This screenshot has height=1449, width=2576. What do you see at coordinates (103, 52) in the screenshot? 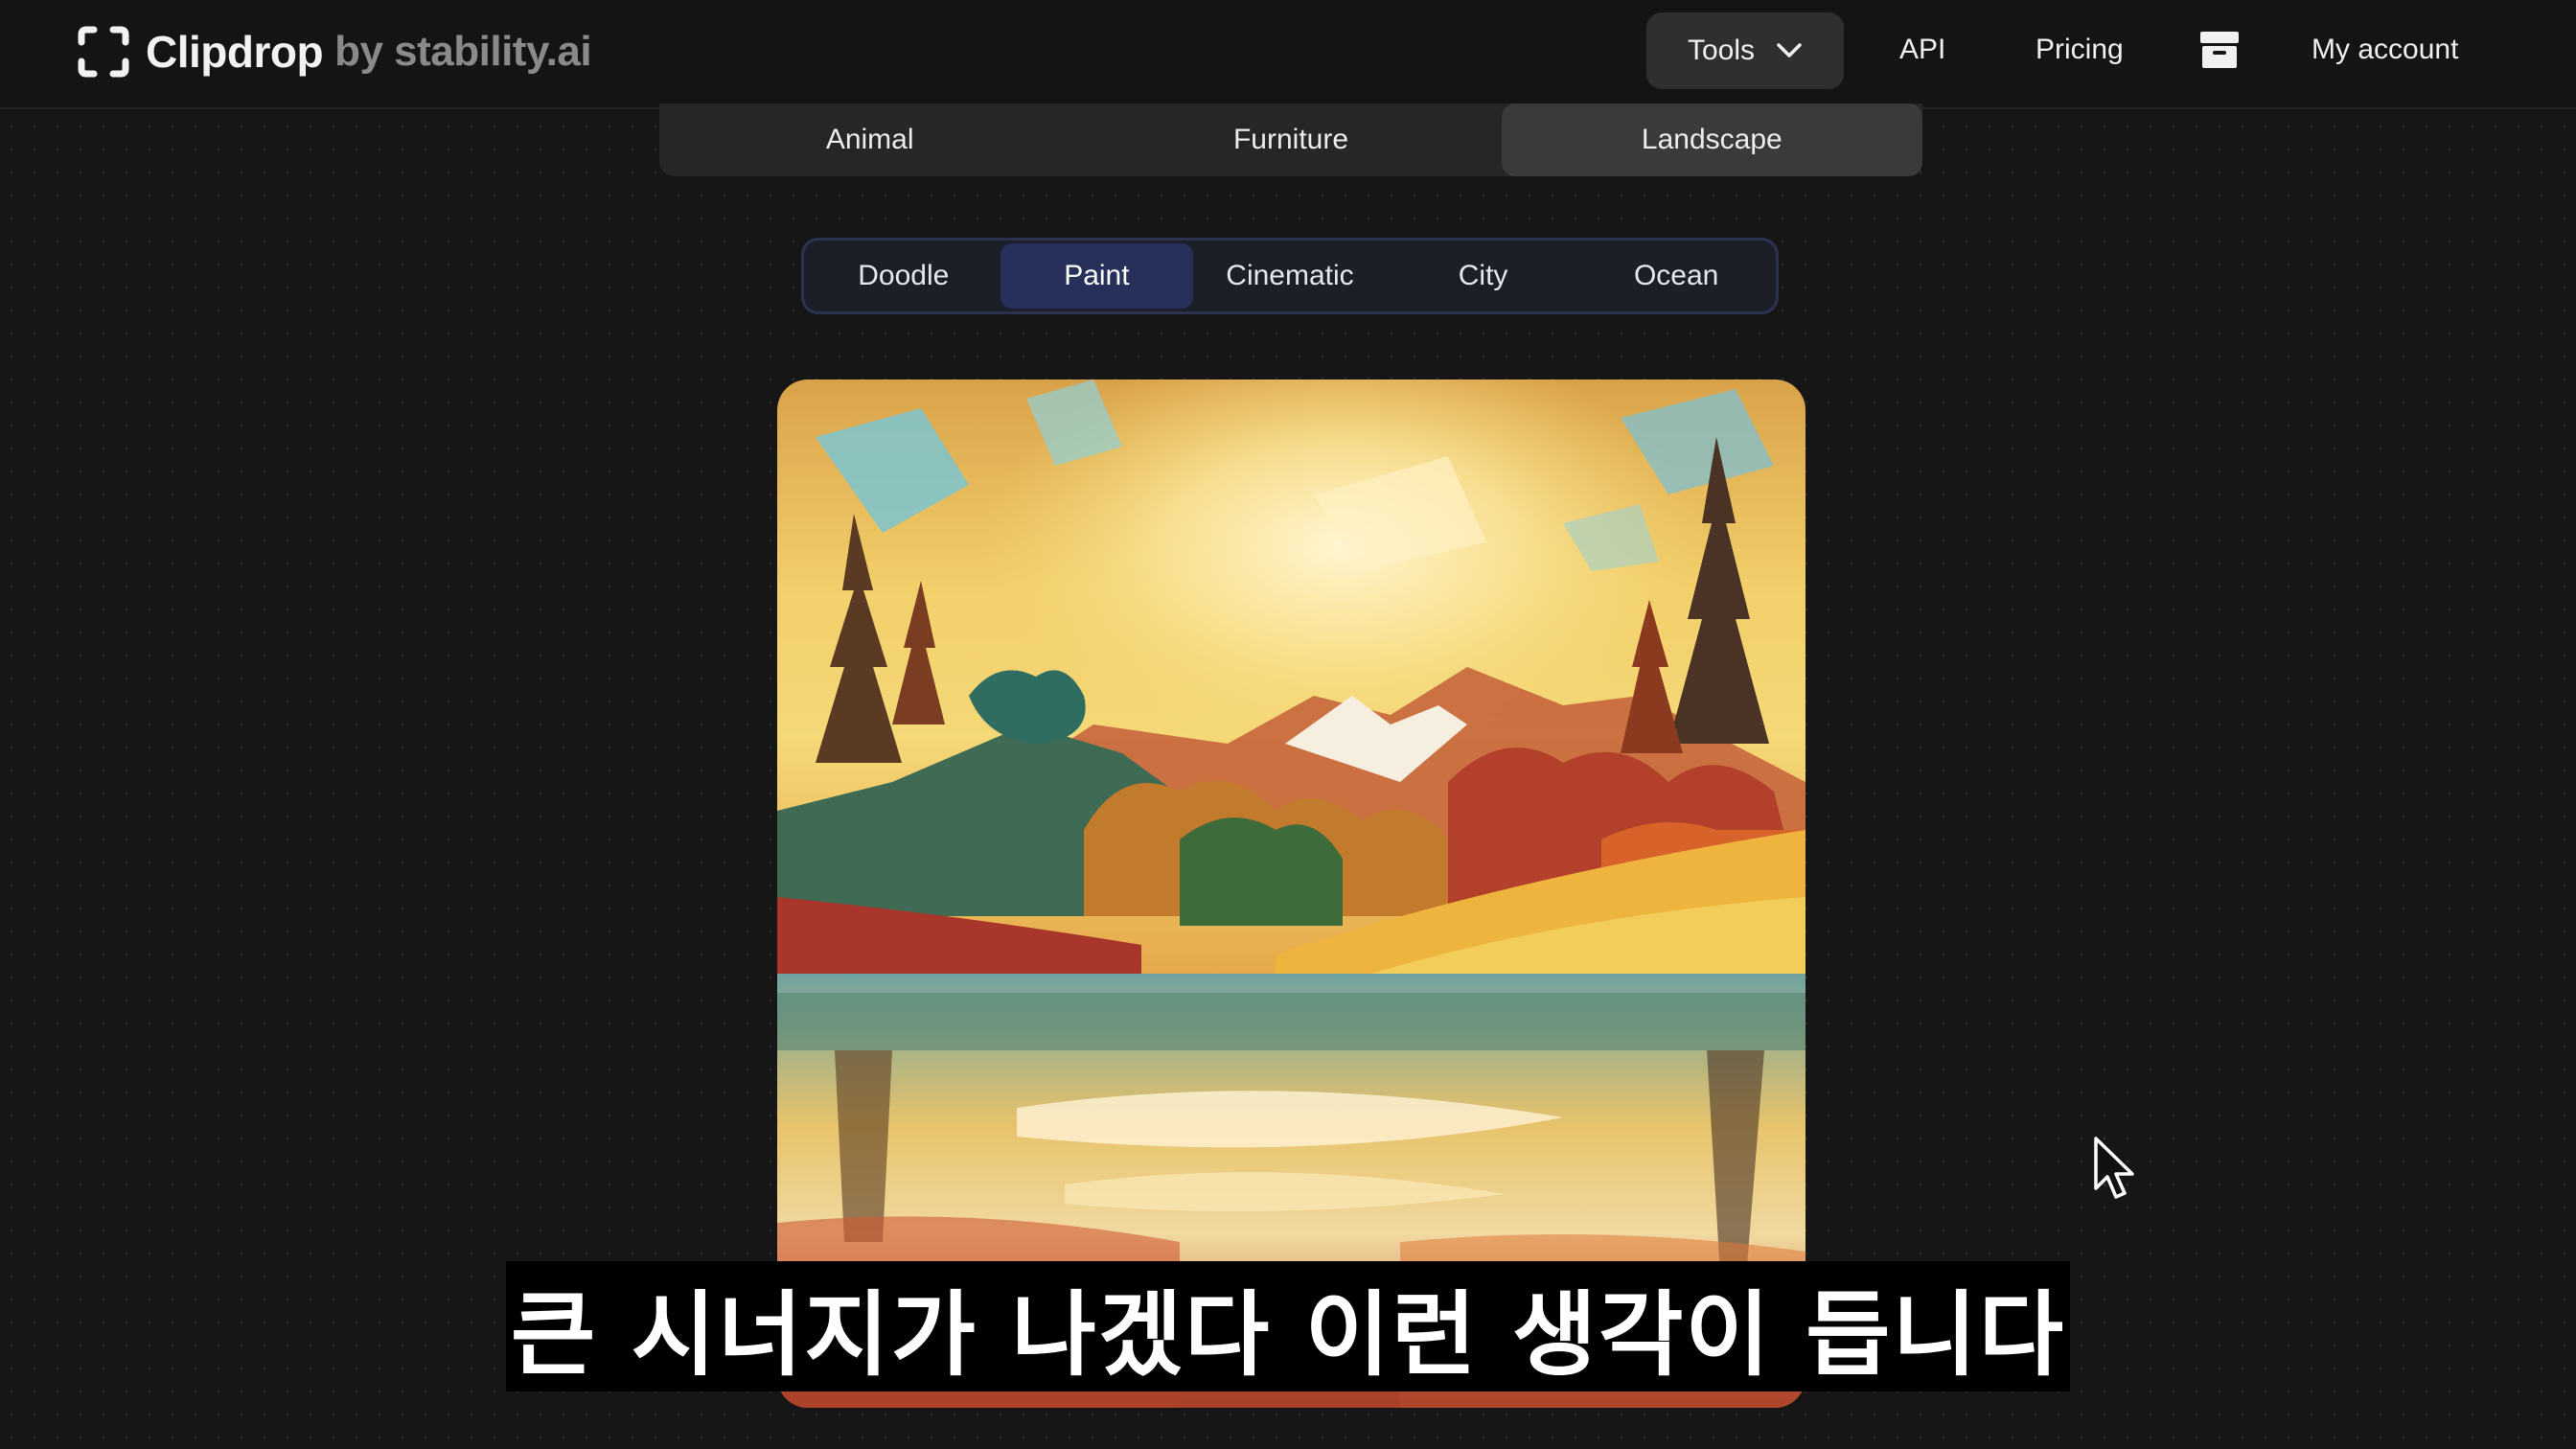
I see `clipdrop-logo-icon` at bounding box center [103, 52].